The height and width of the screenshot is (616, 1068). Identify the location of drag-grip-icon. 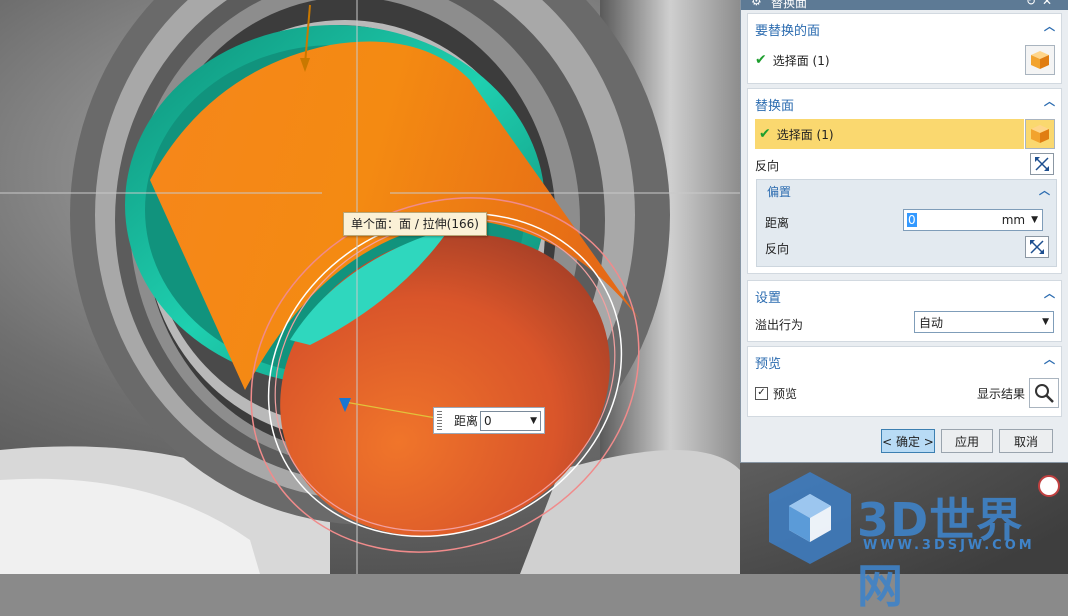
(439, 420).